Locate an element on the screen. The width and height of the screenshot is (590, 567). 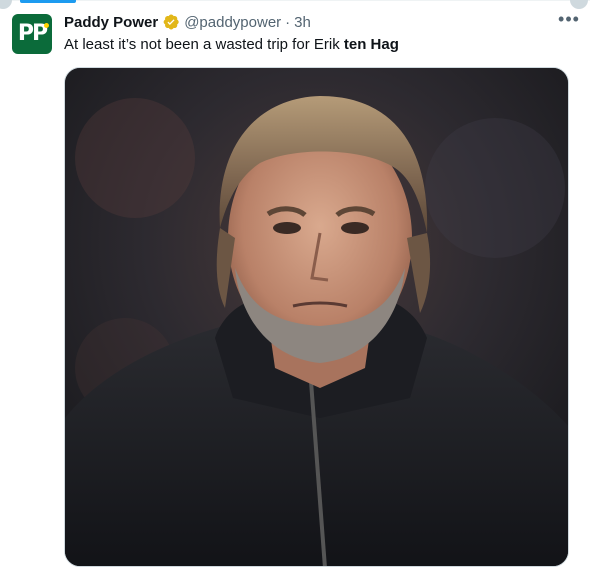
timestamp: 3h is located at coordinates (302, 22).